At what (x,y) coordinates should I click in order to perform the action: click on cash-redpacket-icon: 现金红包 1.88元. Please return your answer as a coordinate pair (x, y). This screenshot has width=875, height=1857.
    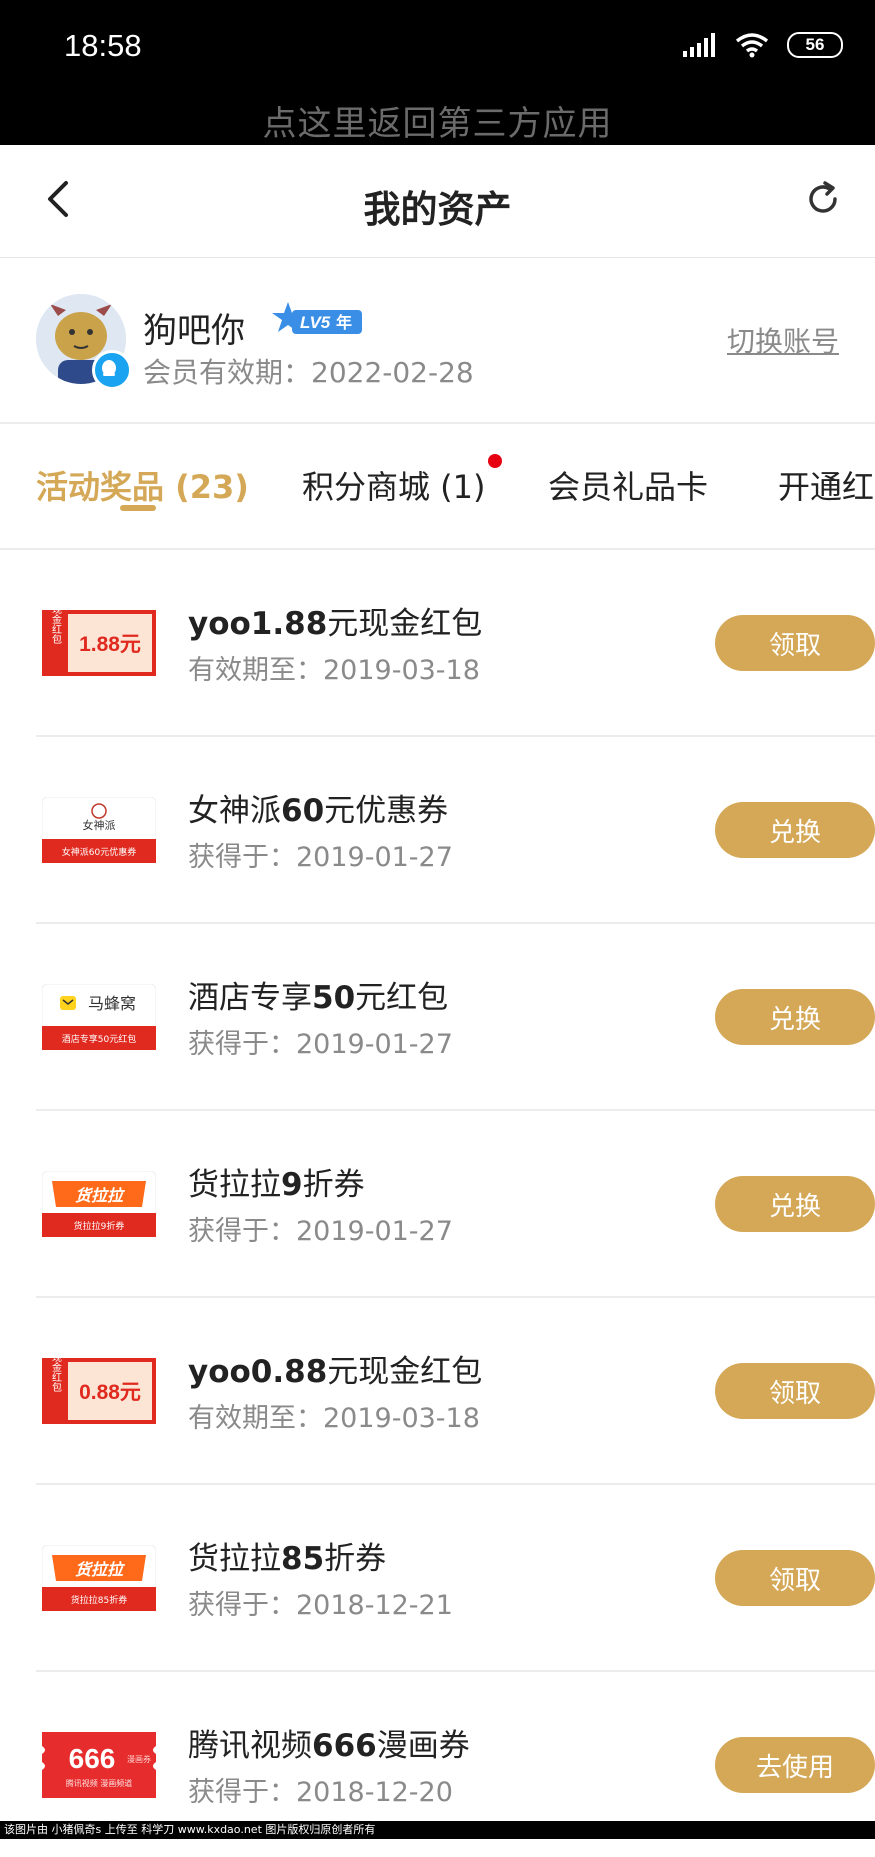
    Looking at the image, I should click on (99, 643).